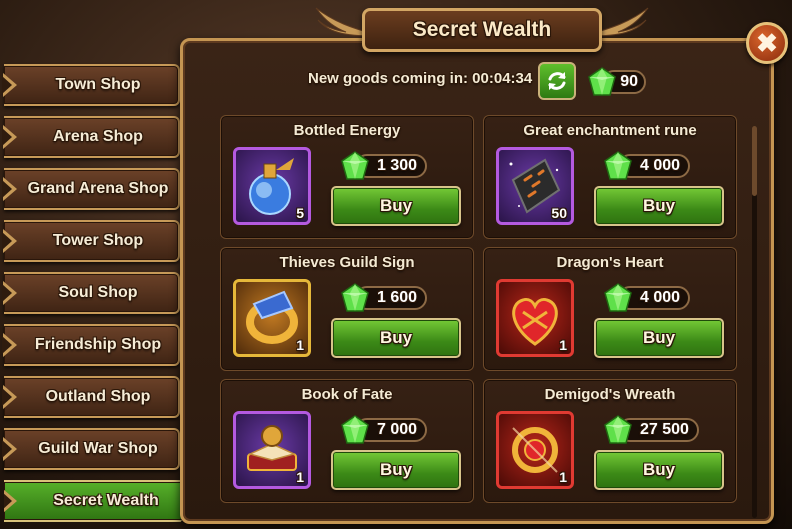  What do you see at coordinates (535, 186) in the screenshot?
I see `item-icon-frame: 50` at bounding box center [535, 186].